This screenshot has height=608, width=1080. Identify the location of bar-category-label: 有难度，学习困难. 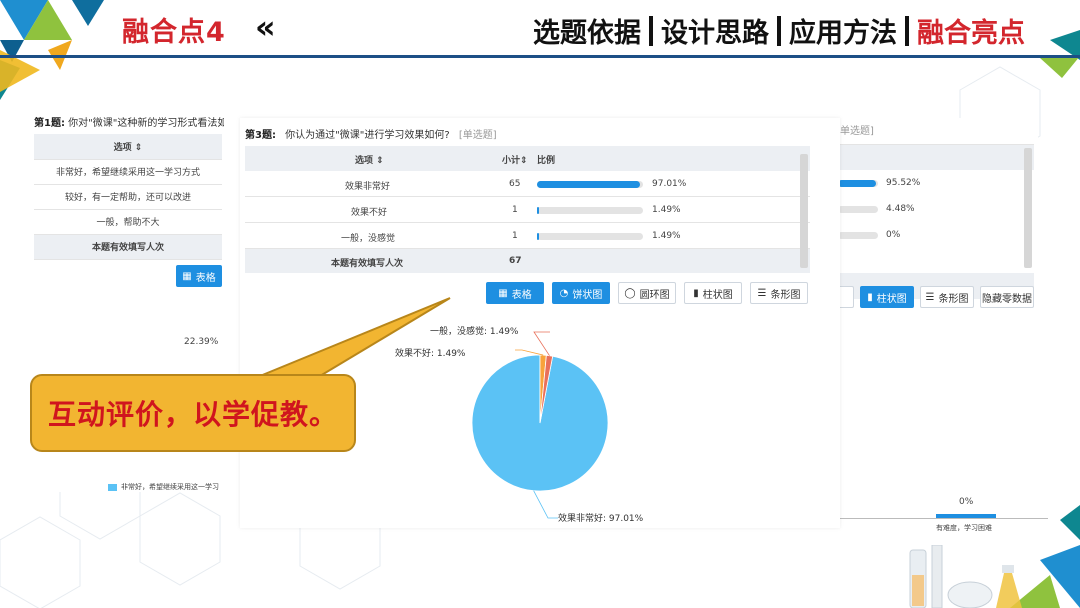
(964, 528).